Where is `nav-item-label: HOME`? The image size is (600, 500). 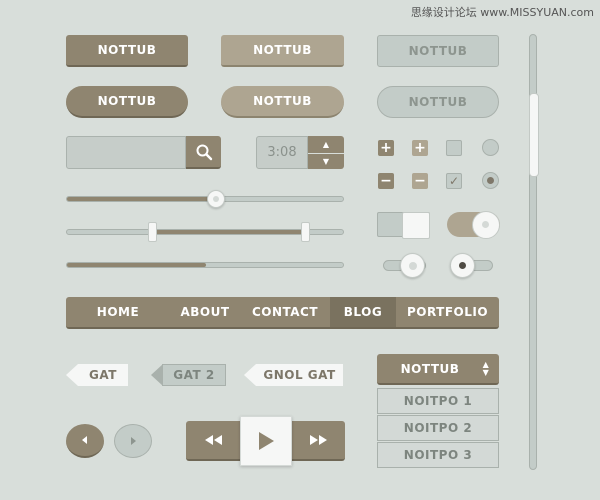 nav-item-label: HOME is located at coordinates (118, 312).